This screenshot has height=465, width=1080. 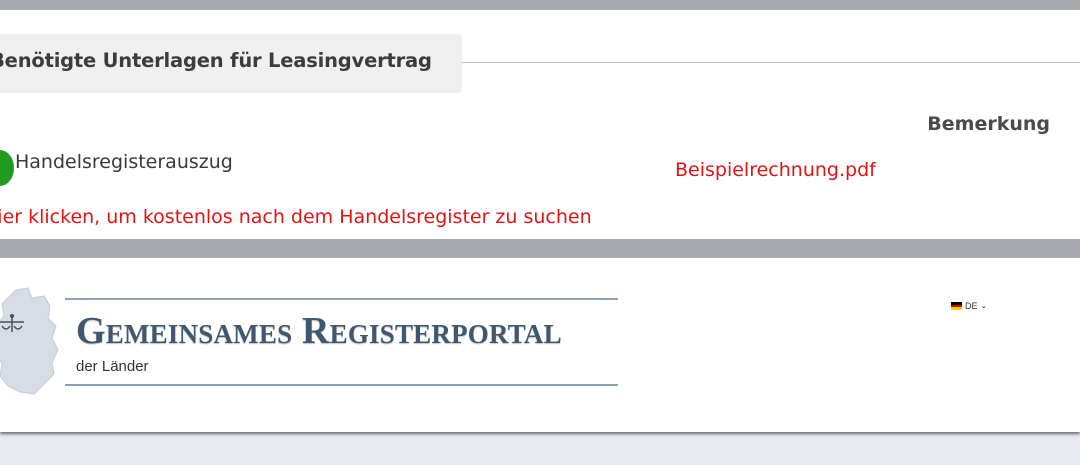 I want to click on section-title: Benötigte Unterlagen für Leasingvertrag, so click(x=216, y=60).